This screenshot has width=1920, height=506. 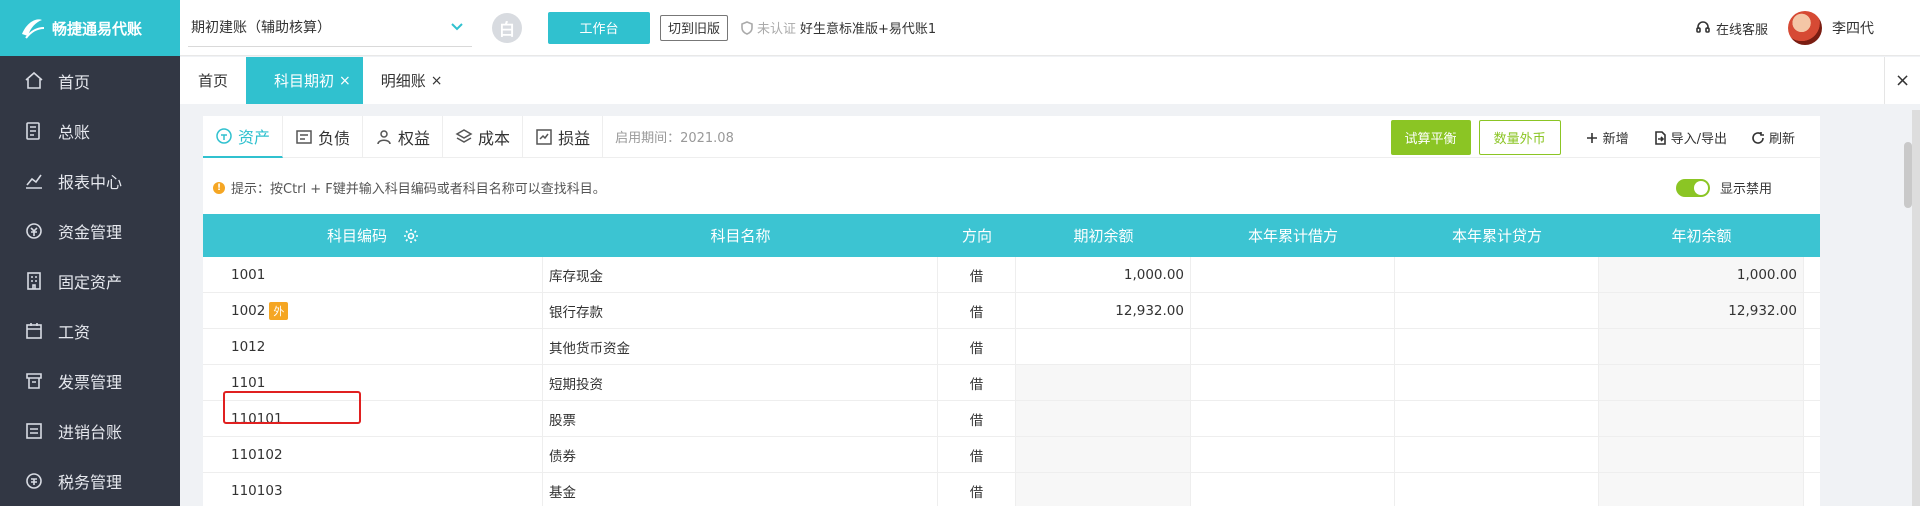 What do you see at coordinates (483, 136) in the screenshot?
I see `category-tab: 成本` at bounding box center [483, 136].